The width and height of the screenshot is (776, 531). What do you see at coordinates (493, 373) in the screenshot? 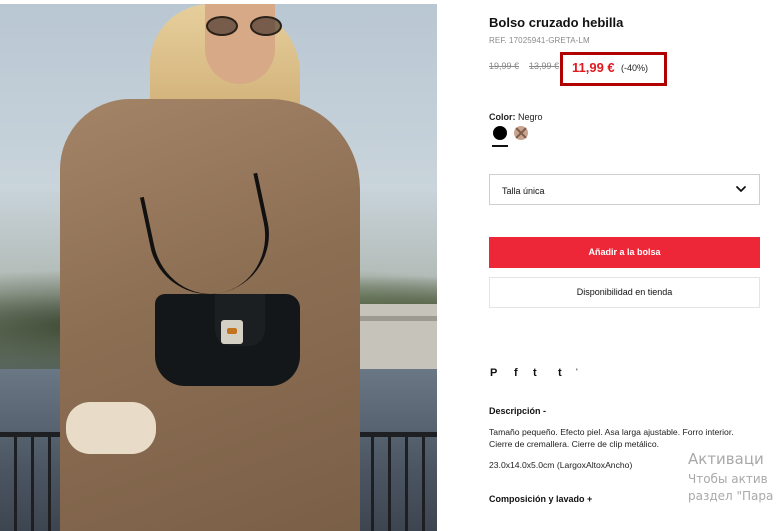
I see `pinterest-icon: P` at bounding box center [493, 373].